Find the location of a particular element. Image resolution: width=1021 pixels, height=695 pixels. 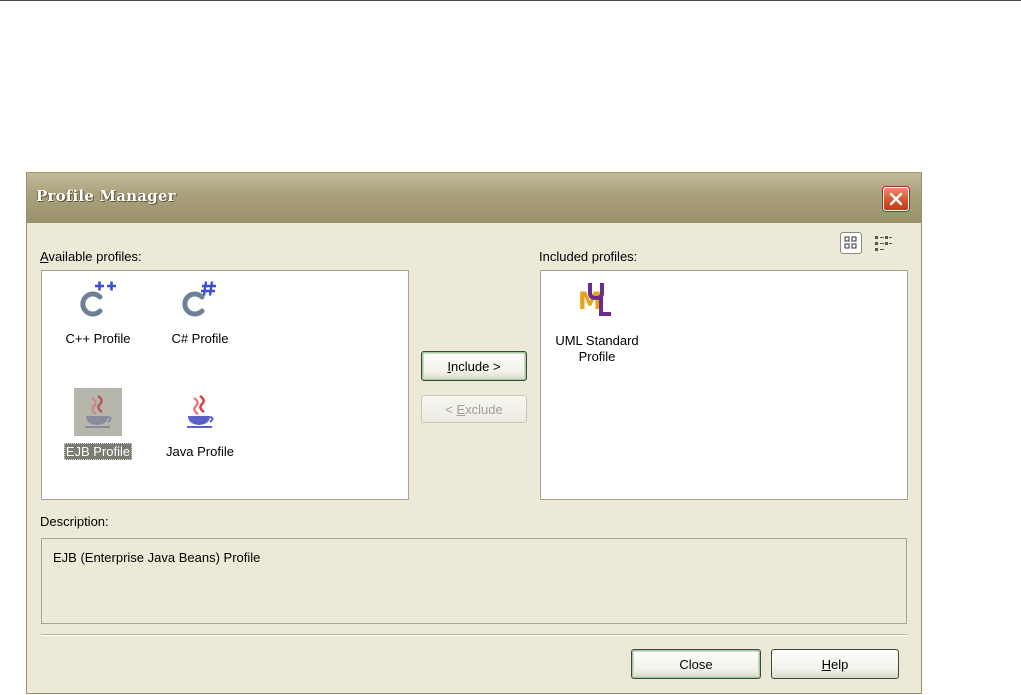

list-view-icon is located at coordinates (883, 243).